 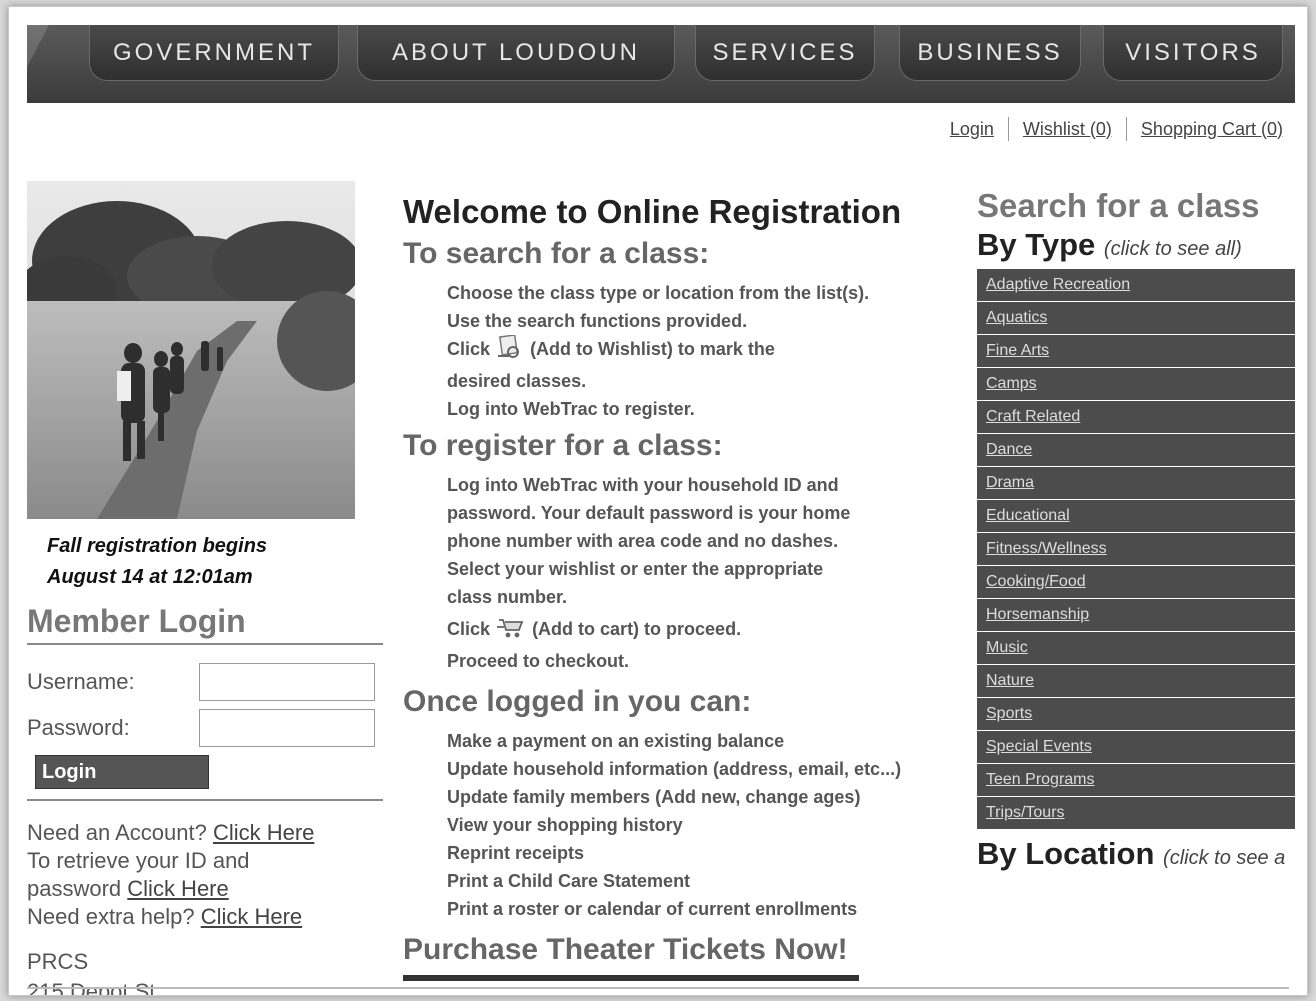 What do you see at coordinates (157, 546) in the screenshot?
I see `announcement-line-1: Fall registration begins` at bounding box center [157, 546].